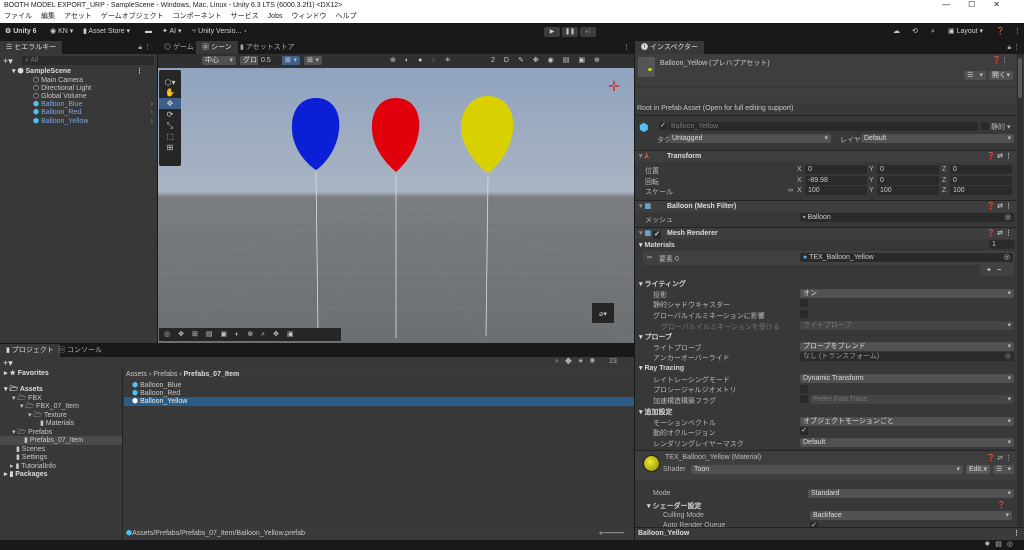 The width and height of the screenshot is (1024, 550). I want to click on store-icon: ▬, so click(148, 32).